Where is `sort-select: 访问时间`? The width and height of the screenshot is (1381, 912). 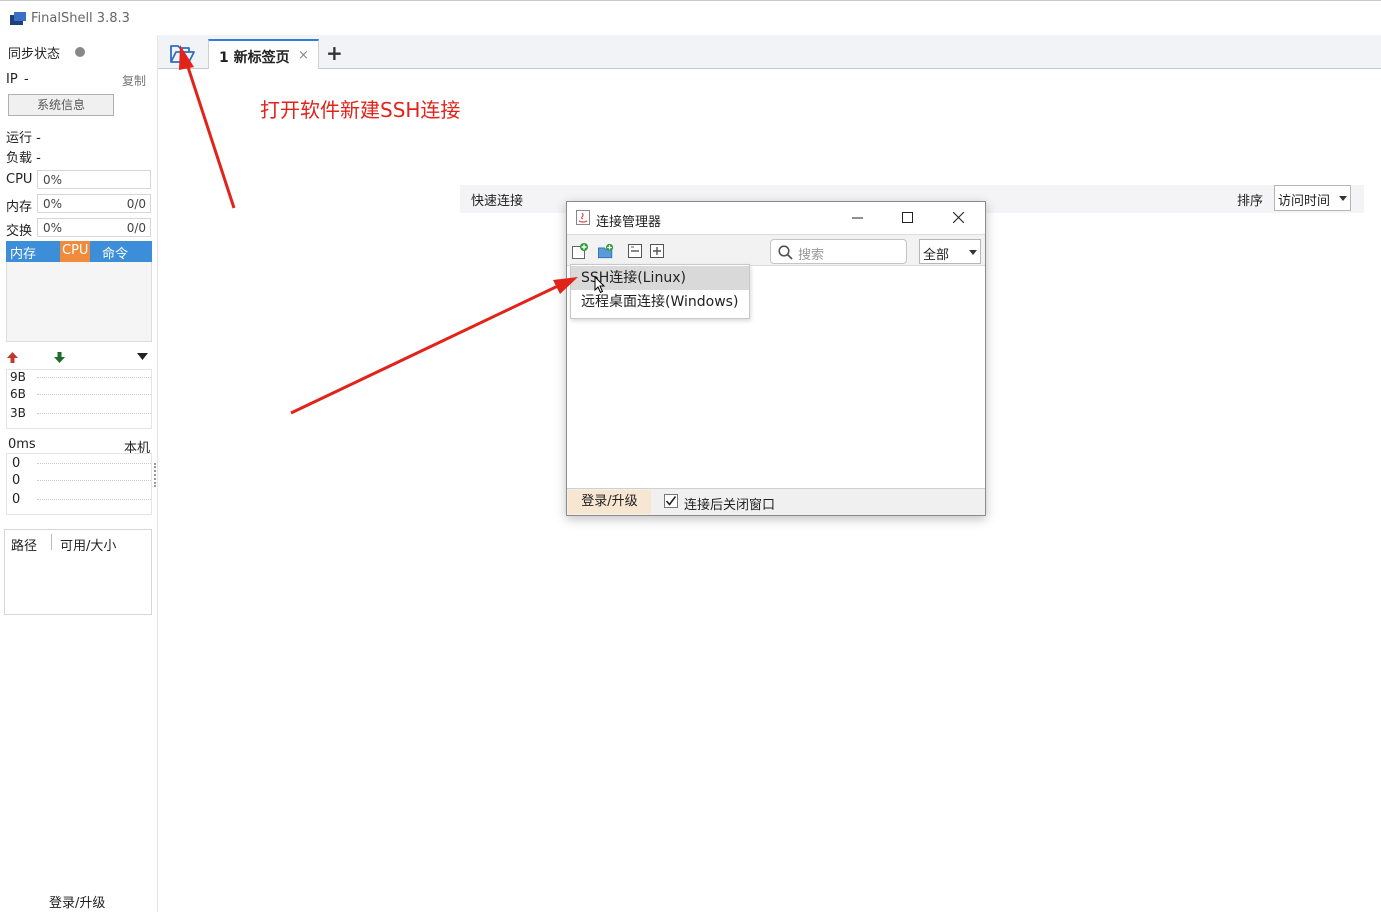 sort-select: 访问时间 is located at coordinates (1312, 198).